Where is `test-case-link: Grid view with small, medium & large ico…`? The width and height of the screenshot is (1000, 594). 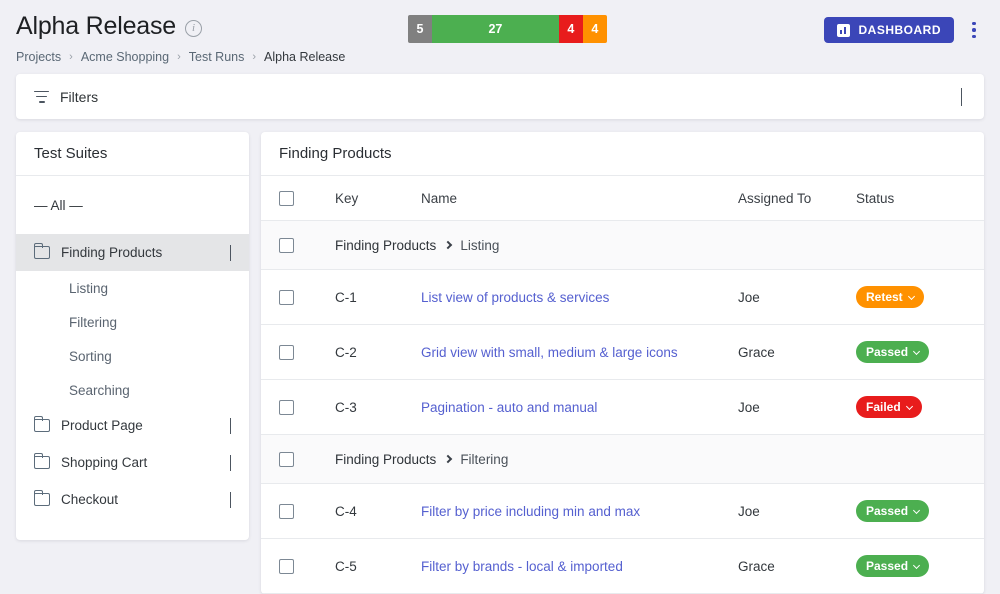
test-case-link: Grid view with small, medium & large ico… is located at coordinates (549, 352).